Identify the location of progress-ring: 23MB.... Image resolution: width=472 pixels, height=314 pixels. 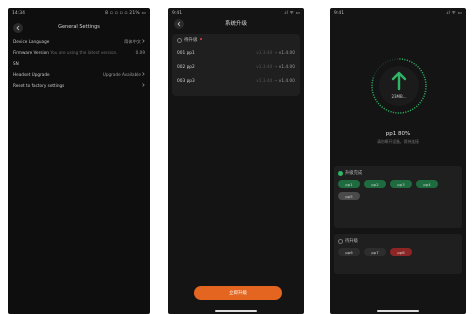
(399, 86).